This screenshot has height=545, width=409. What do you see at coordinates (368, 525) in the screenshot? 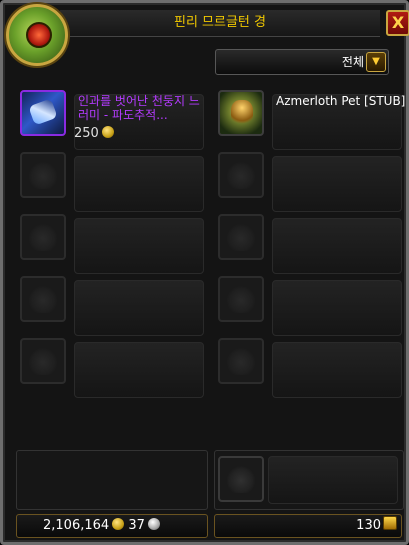
I see `currency-amount: 130` at bounding box center [368, 525].